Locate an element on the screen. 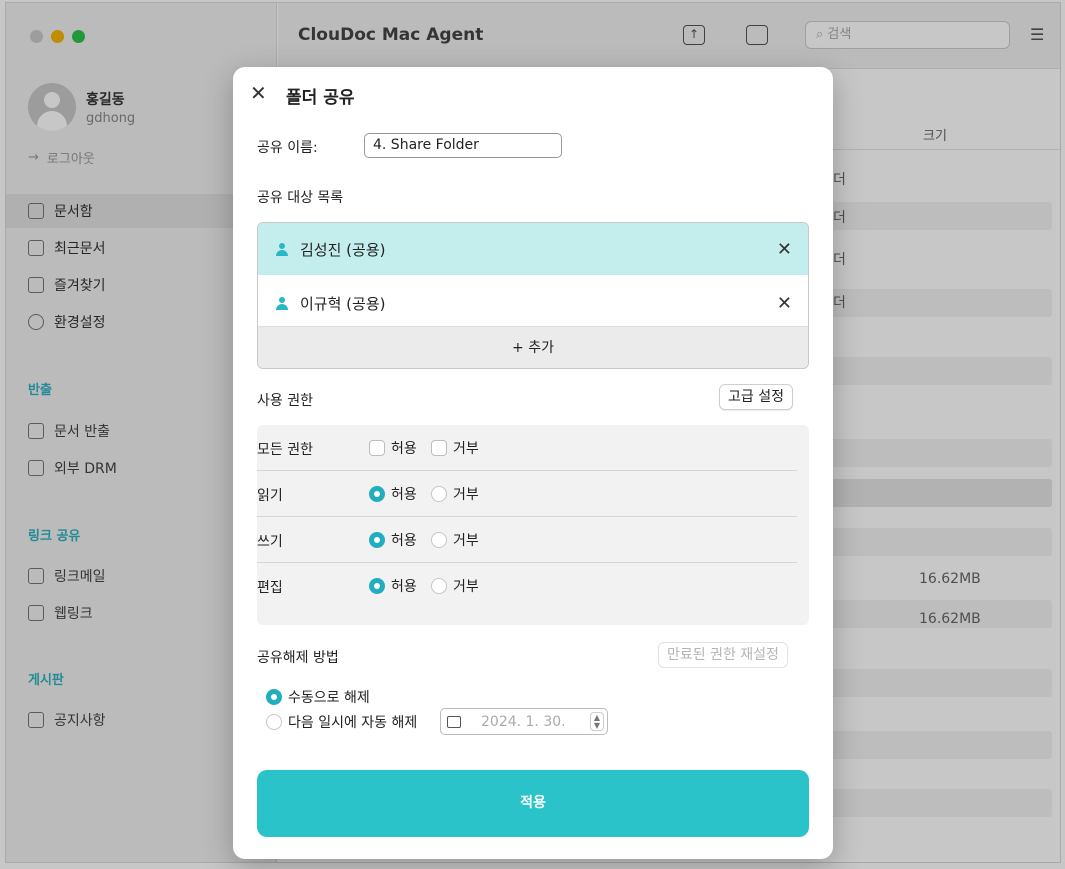  list-item: 김성진 (공용) ✕ is located at coordinates (533, 249).